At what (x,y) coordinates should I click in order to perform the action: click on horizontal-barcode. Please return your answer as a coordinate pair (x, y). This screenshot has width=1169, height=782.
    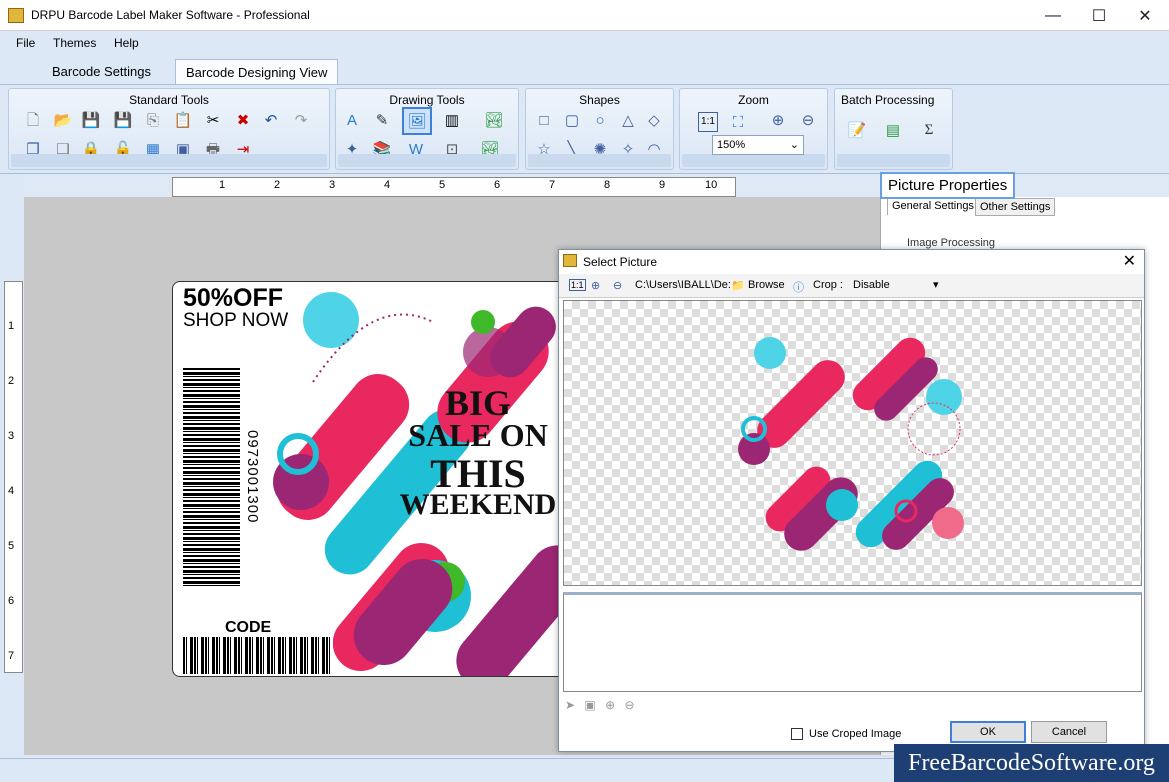
    Looking at the image, I should click on (258, 655).